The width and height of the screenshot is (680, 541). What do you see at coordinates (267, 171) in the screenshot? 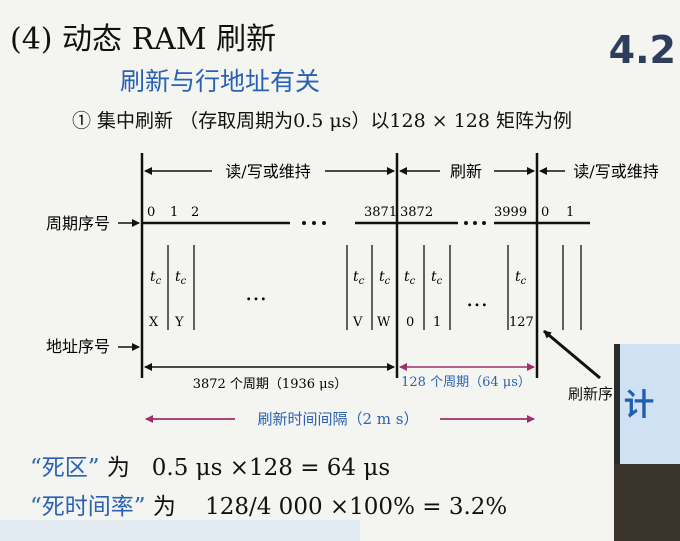
I see `phase-rw-left: 读/写或维持` at bounding box center [267, 171].